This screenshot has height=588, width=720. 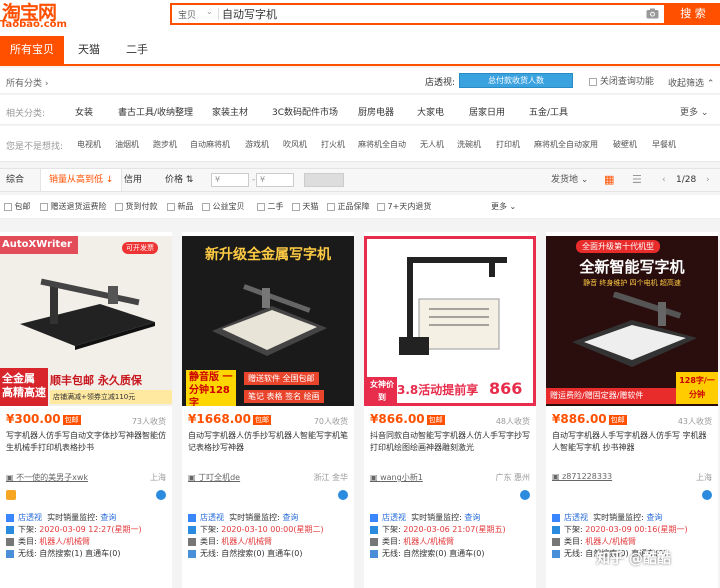 What do you see at coordinates (376, 111) in the screenshot?
I see `related-item: 厨房电器` at bounding box center [376, 111].